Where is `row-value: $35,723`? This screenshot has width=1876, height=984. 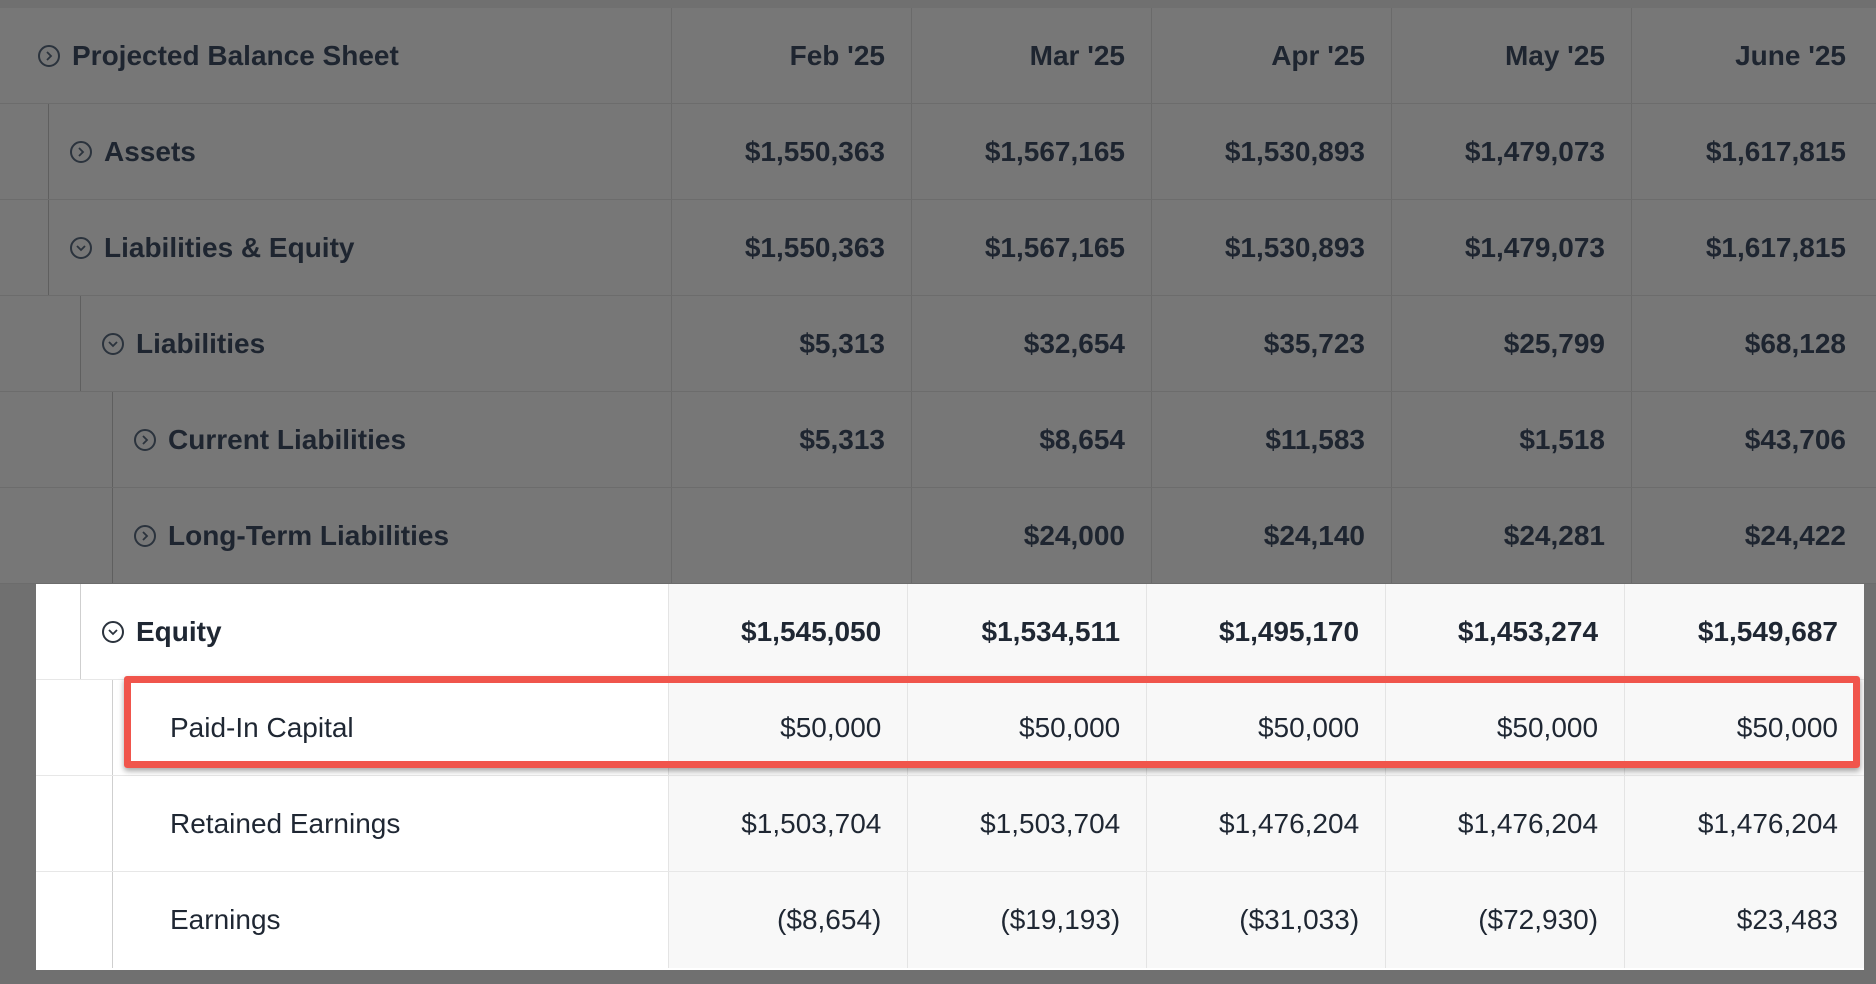
row-value: $35,723 is located at coordinates (1272, 343).